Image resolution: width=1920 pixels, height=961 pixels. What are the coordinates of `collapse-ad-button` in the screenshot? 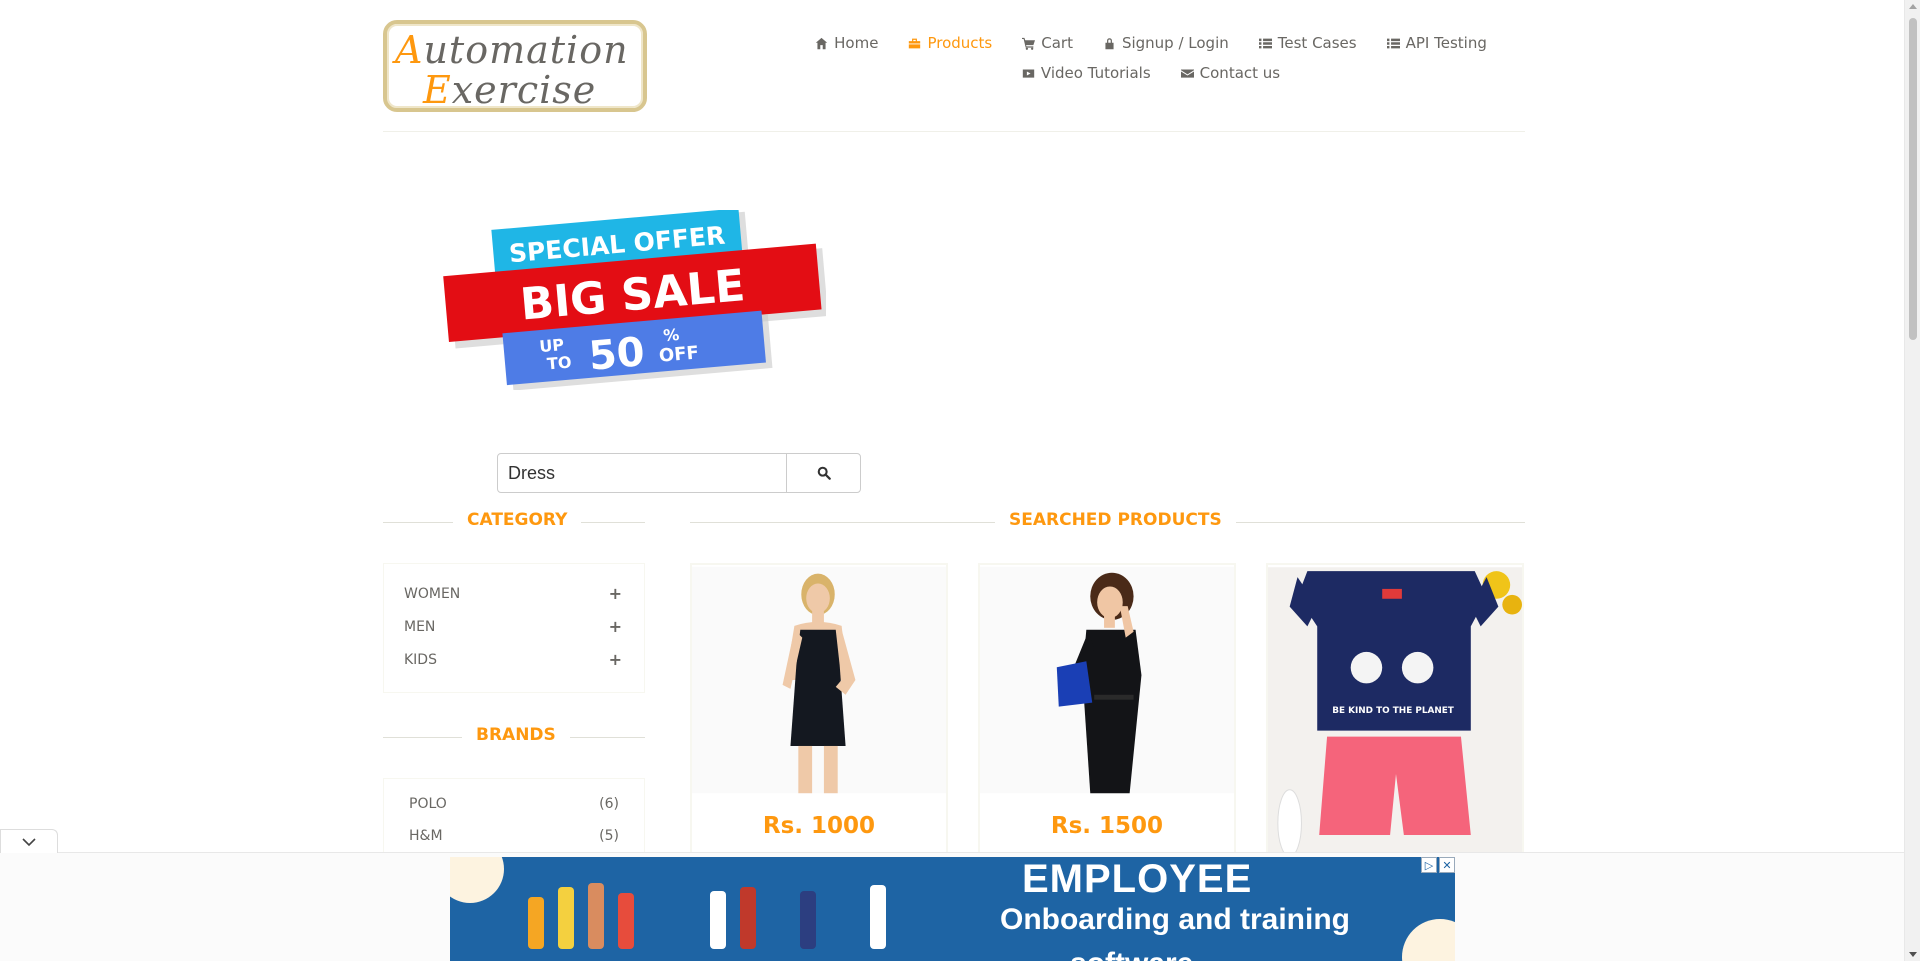 It's located at (29, 841).